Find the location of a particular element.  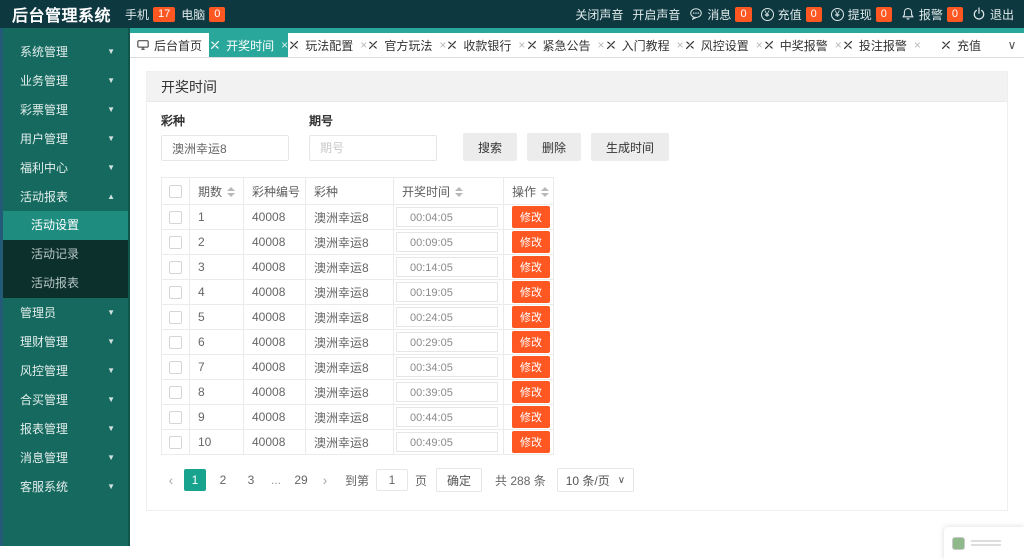

goto-confirm-button: 确定 is located at coordinates (459, 480).